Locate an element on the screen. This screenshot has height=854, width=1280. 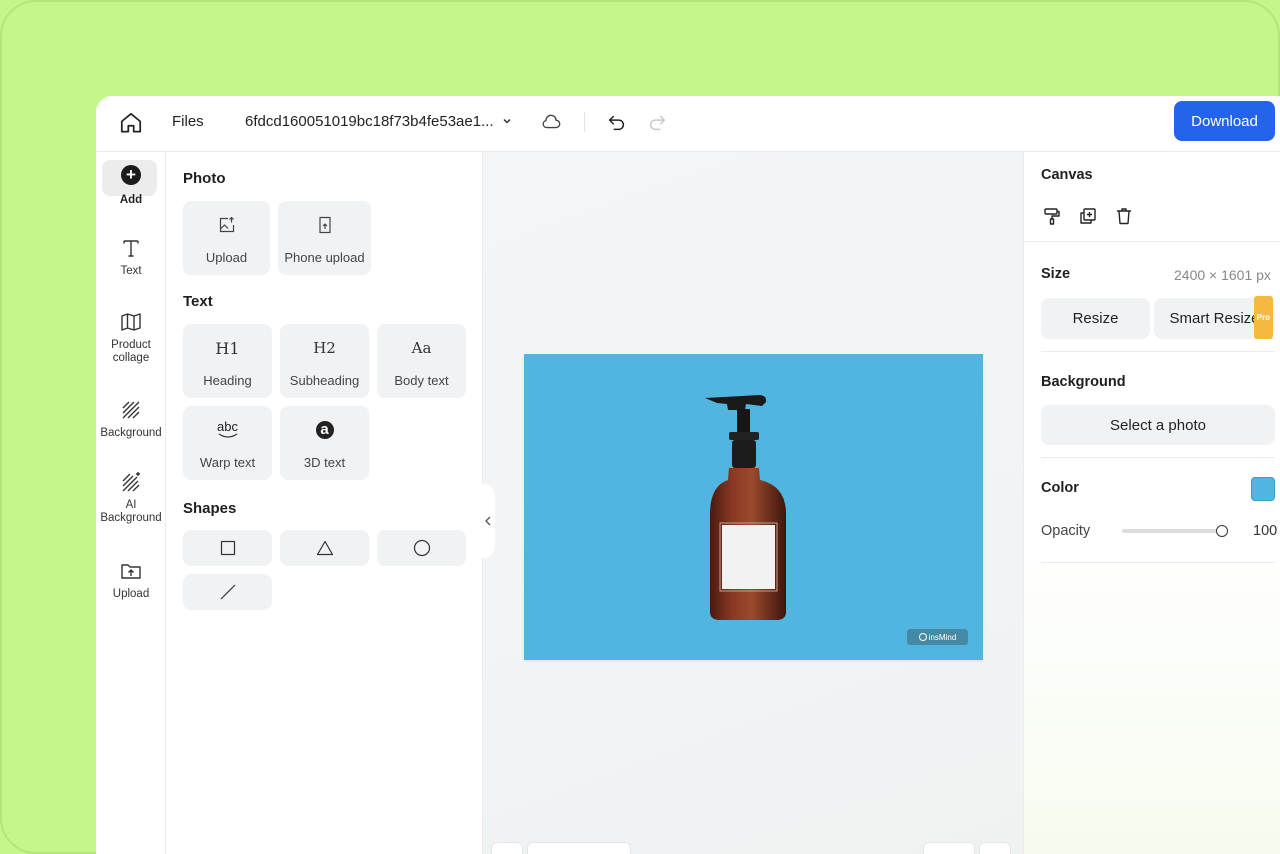
square-icon is located at coordinates (227, 548).